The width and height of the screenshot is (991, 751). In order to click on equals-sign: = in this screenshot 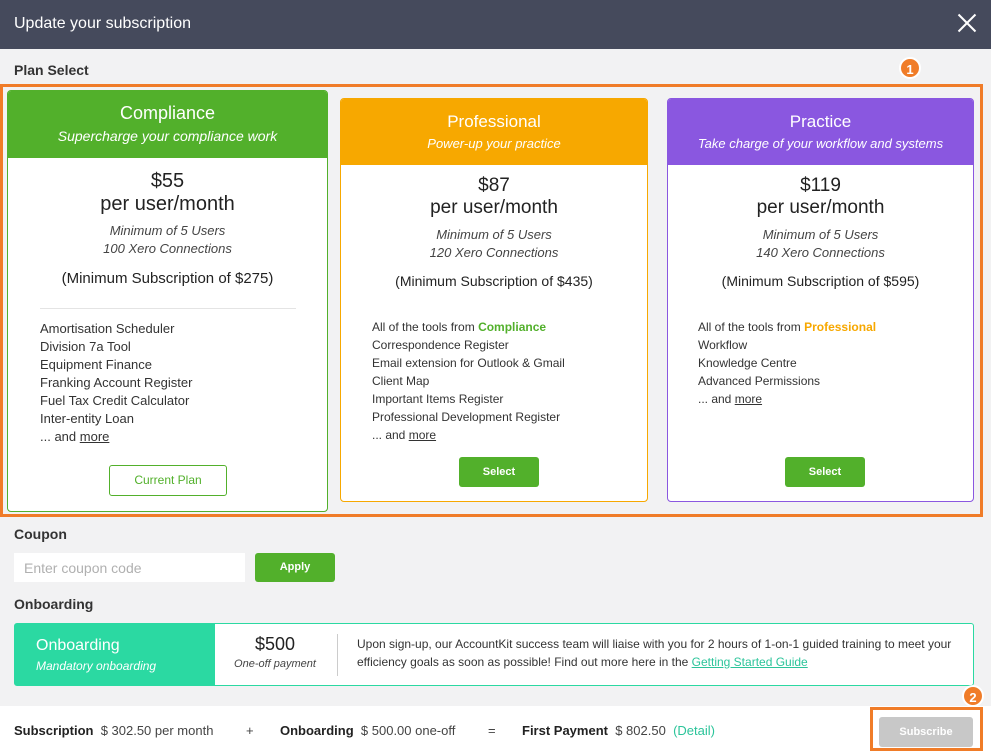, I will do `click(492, 730)`.